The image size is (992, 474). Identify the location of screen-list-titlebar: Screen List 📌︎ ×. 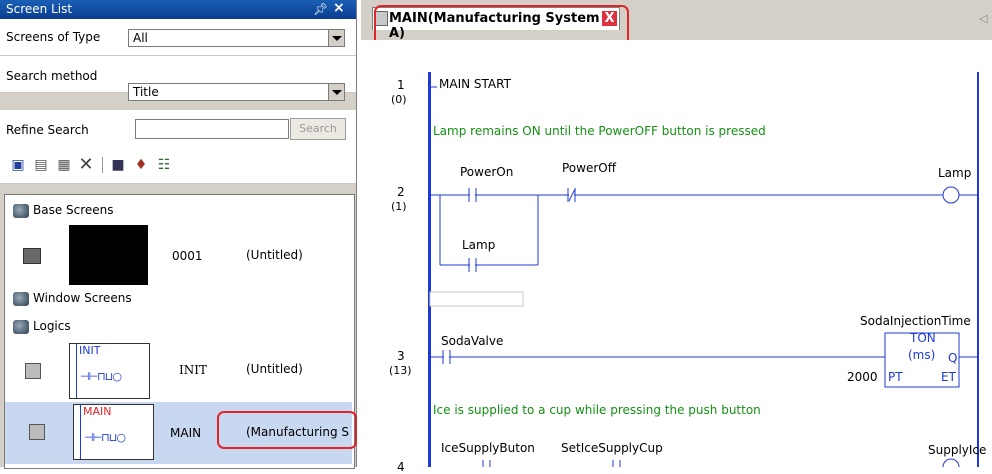
(178, 9).